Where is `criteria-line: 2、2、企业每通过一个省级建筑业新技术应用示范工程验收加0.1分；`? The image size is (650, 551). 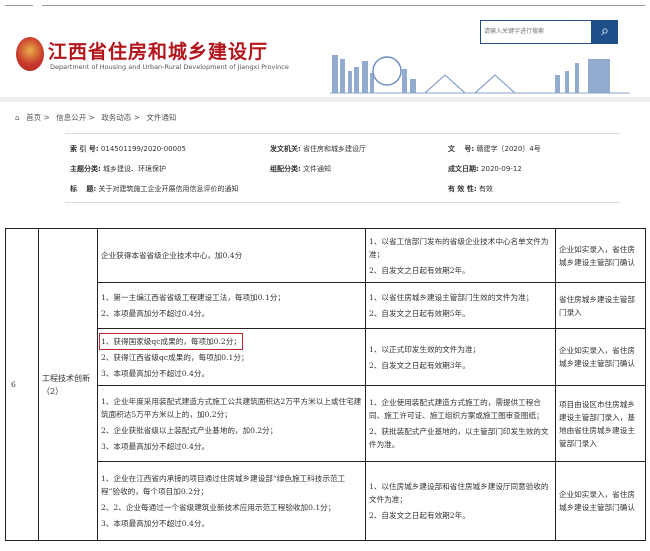
criteria-line: 2、2、企业每通过一个省级建筑业新技术应用示范工程验收加0.1分； is located at coordinates (218, 507).